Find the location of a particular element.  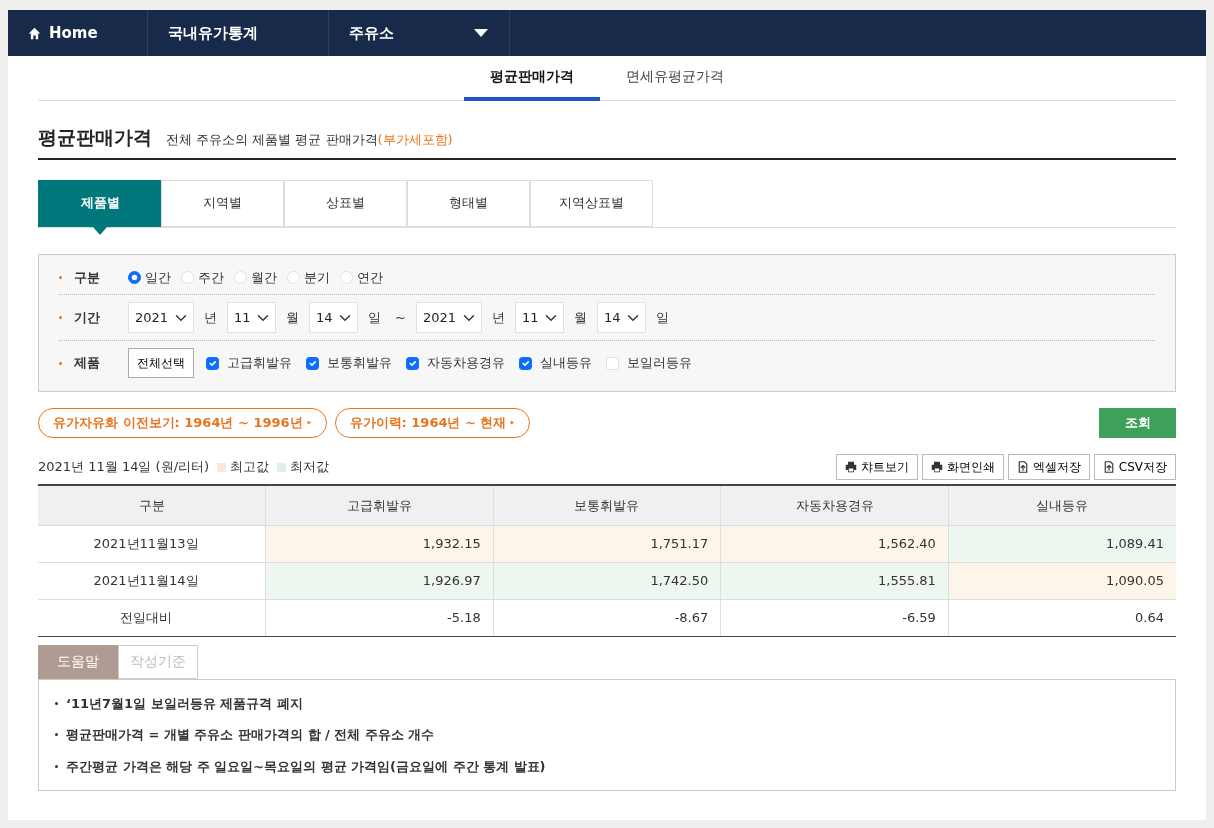

table-cell: -6.59 is located at coordinates (834, 617).